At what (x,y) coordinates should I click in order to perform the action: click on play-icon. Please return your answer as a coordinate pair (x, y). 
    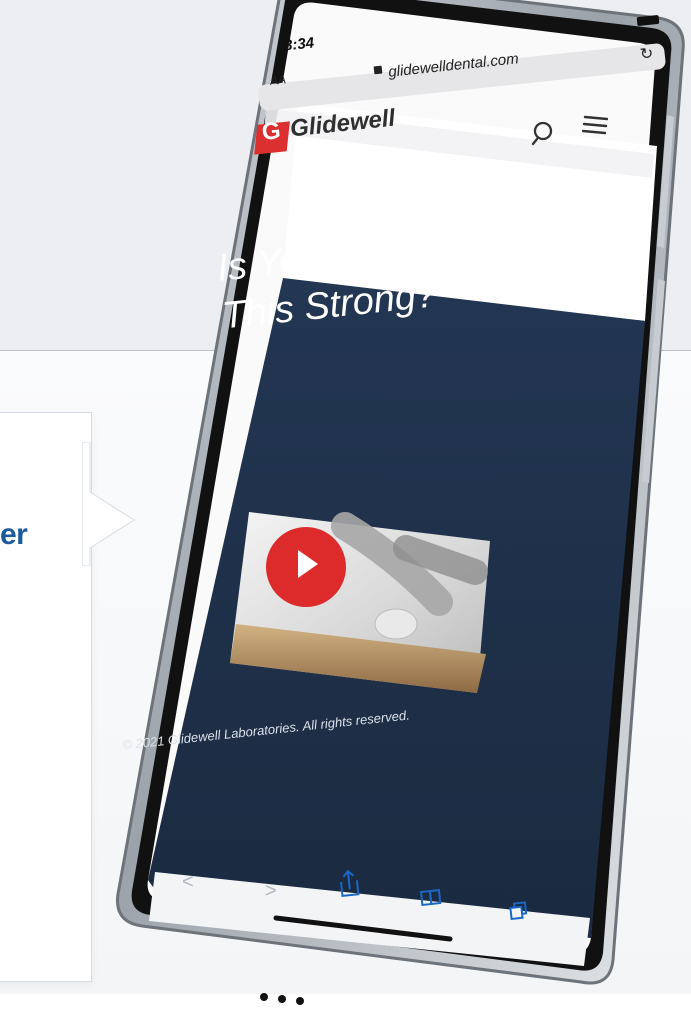
    Looking at the image, I should click on (308, 564).